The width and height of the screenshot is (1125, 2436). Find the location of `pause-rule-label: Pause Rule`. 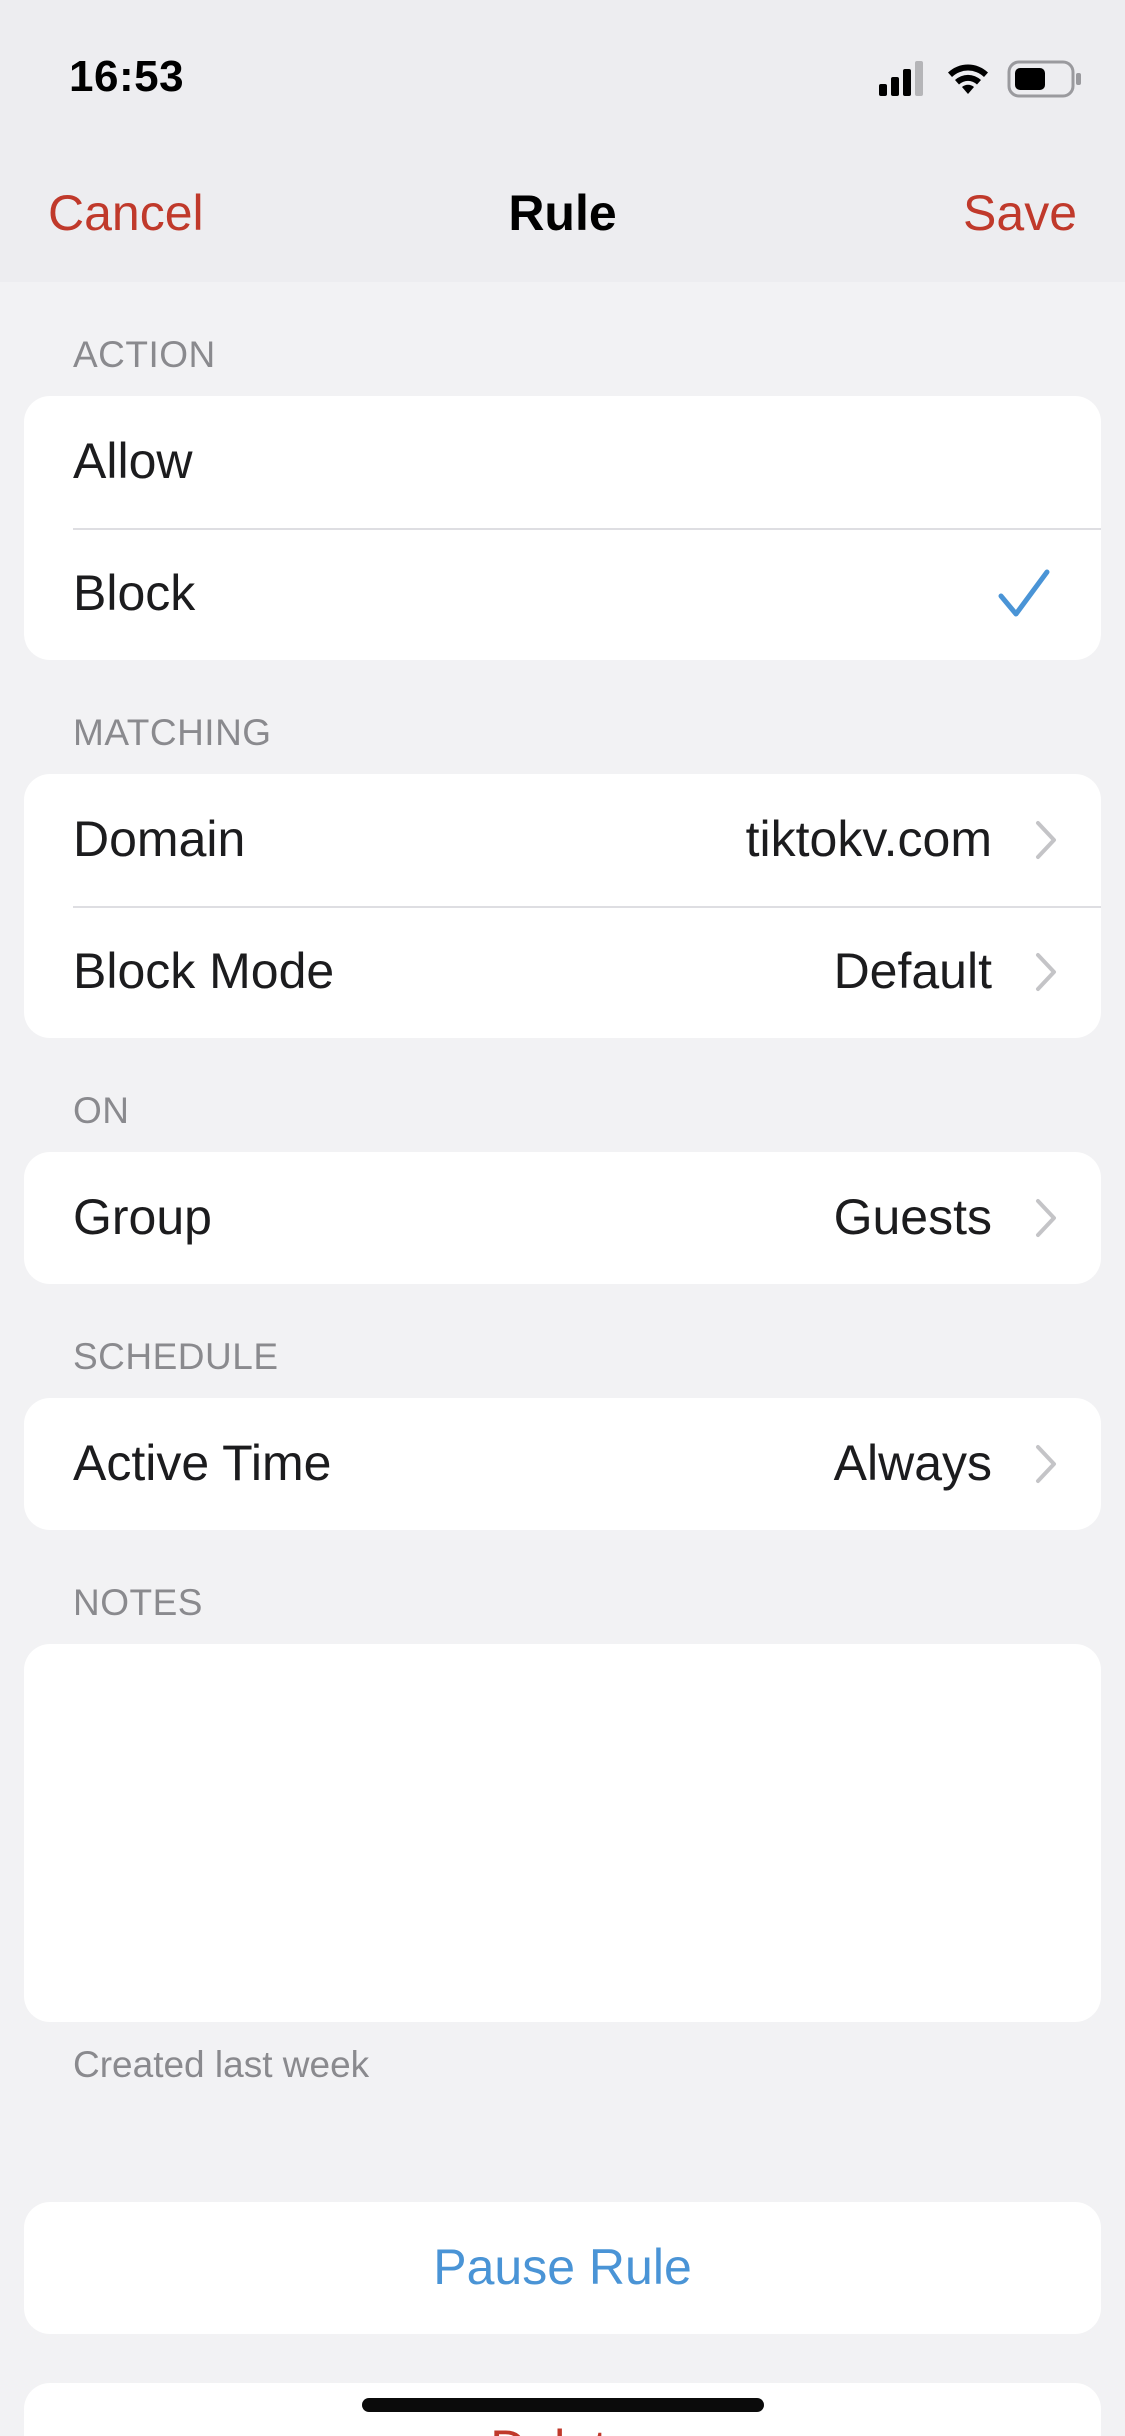

pause-rule-label: Pause Rule is located at coordinates (562, 2267).